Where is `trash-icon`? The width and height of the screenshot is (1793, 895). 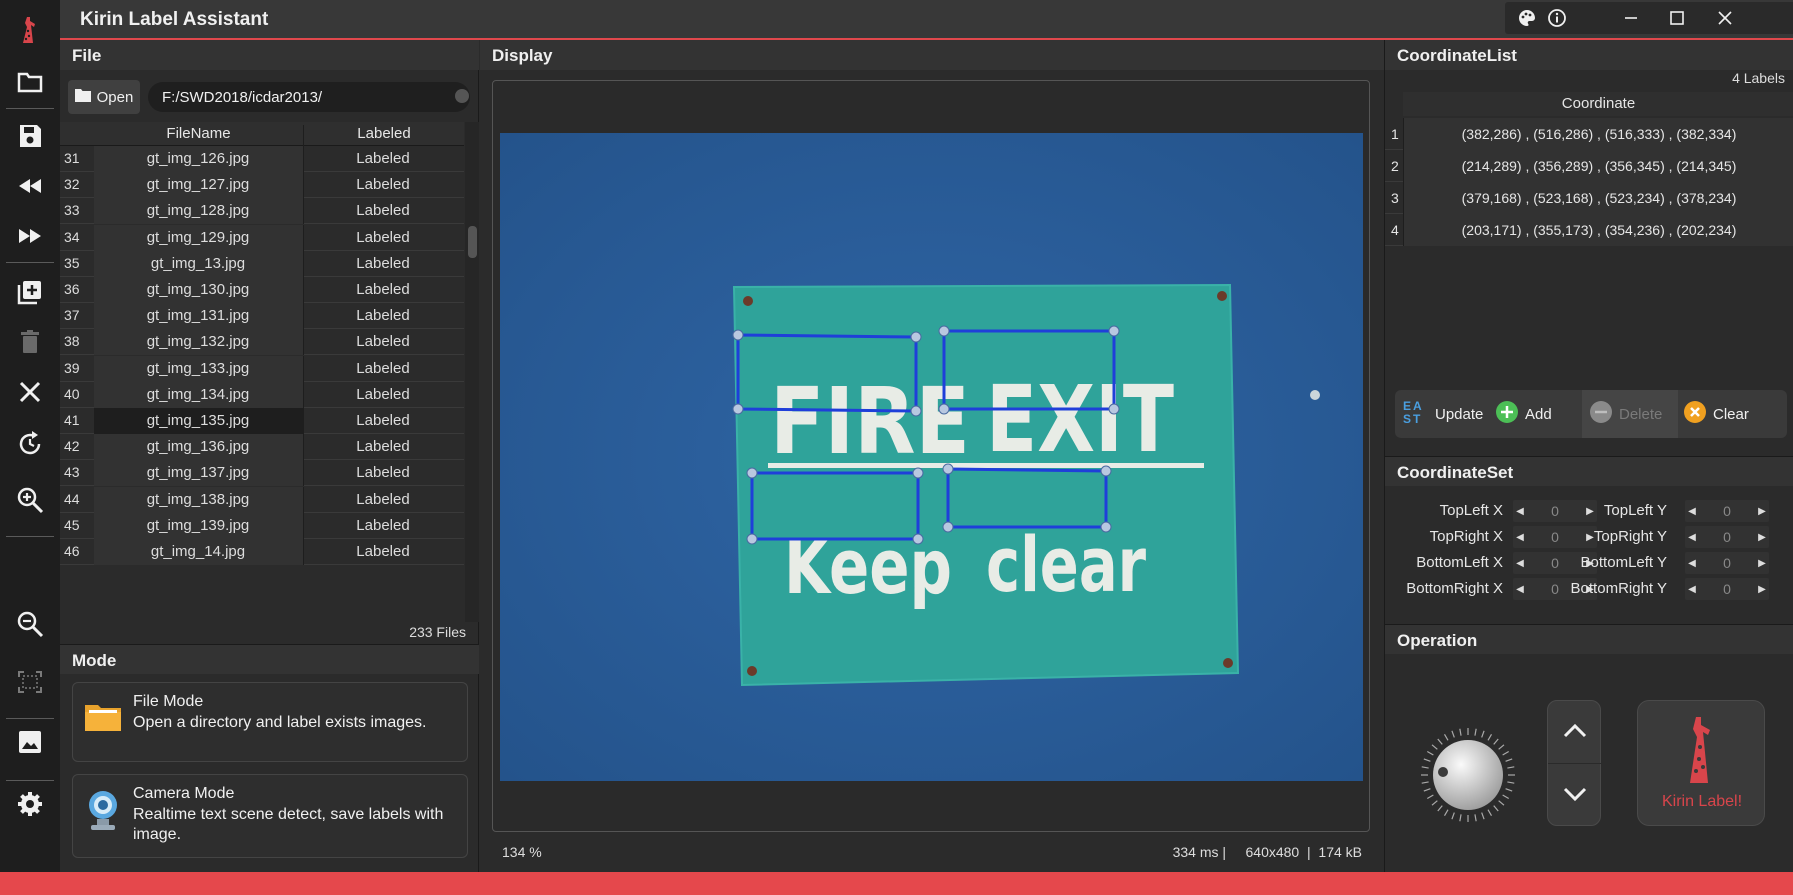 trash-icon is located at coordinates (30, 342).